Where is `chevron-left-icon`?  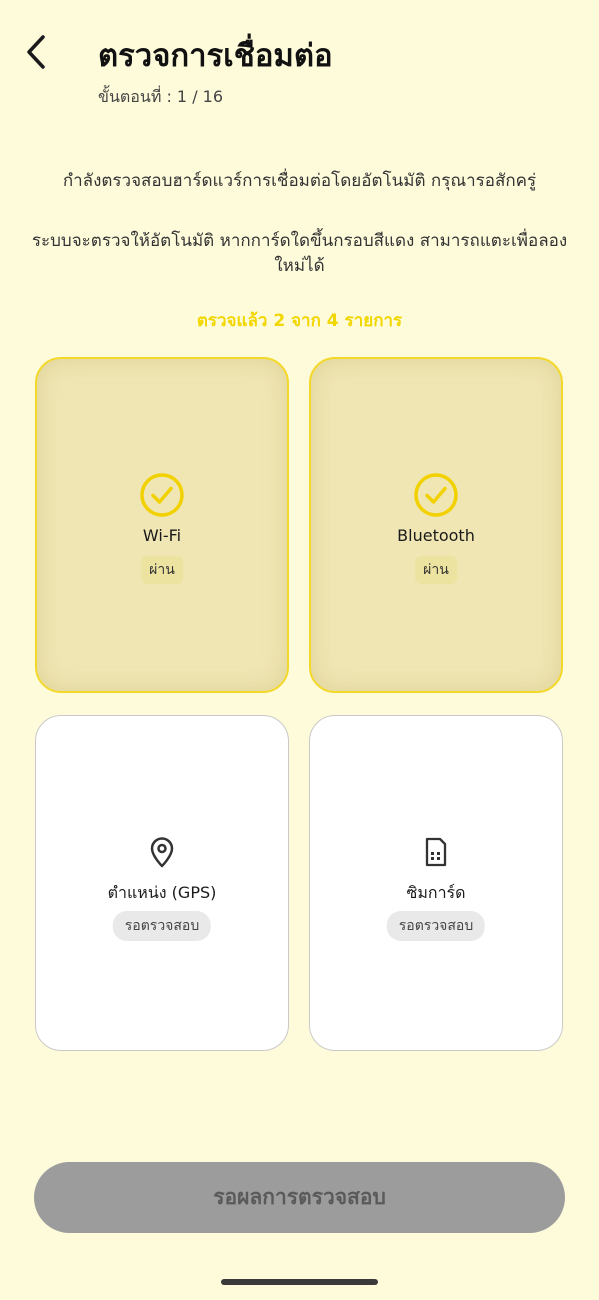
chevron-left-icon is located at coordinates (36, 52).